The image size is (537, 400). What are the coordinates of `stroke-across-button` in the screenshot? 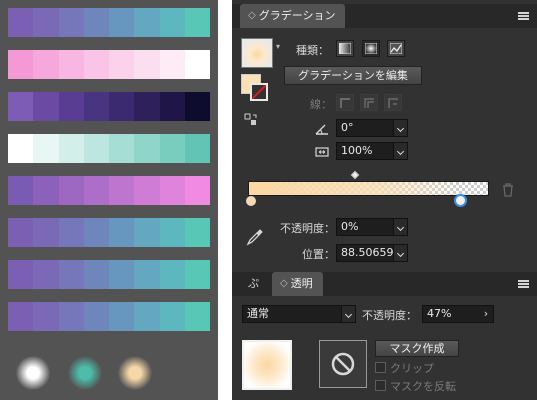 It's located at (393, 102).